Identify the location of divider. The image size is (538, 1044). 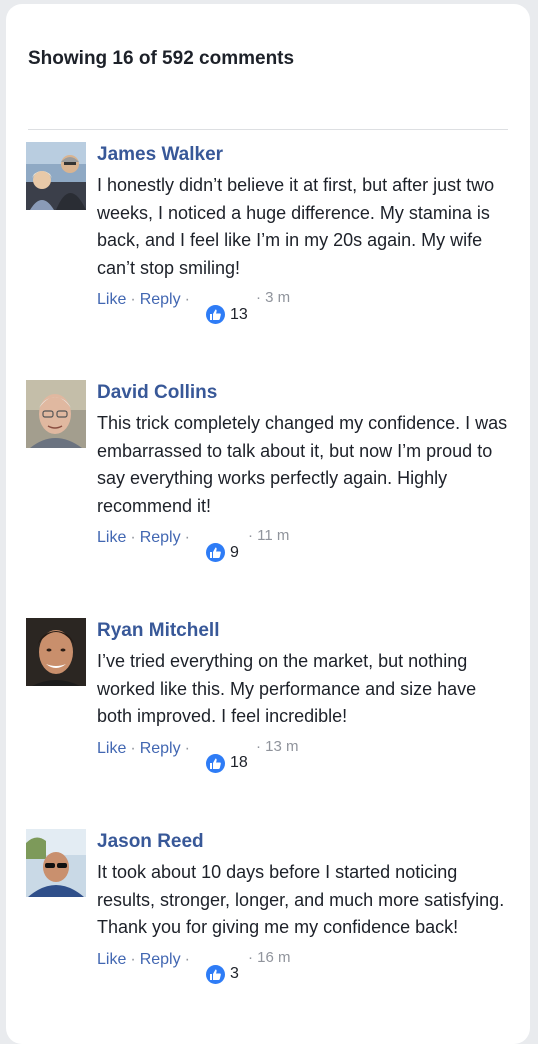
(268, 129).